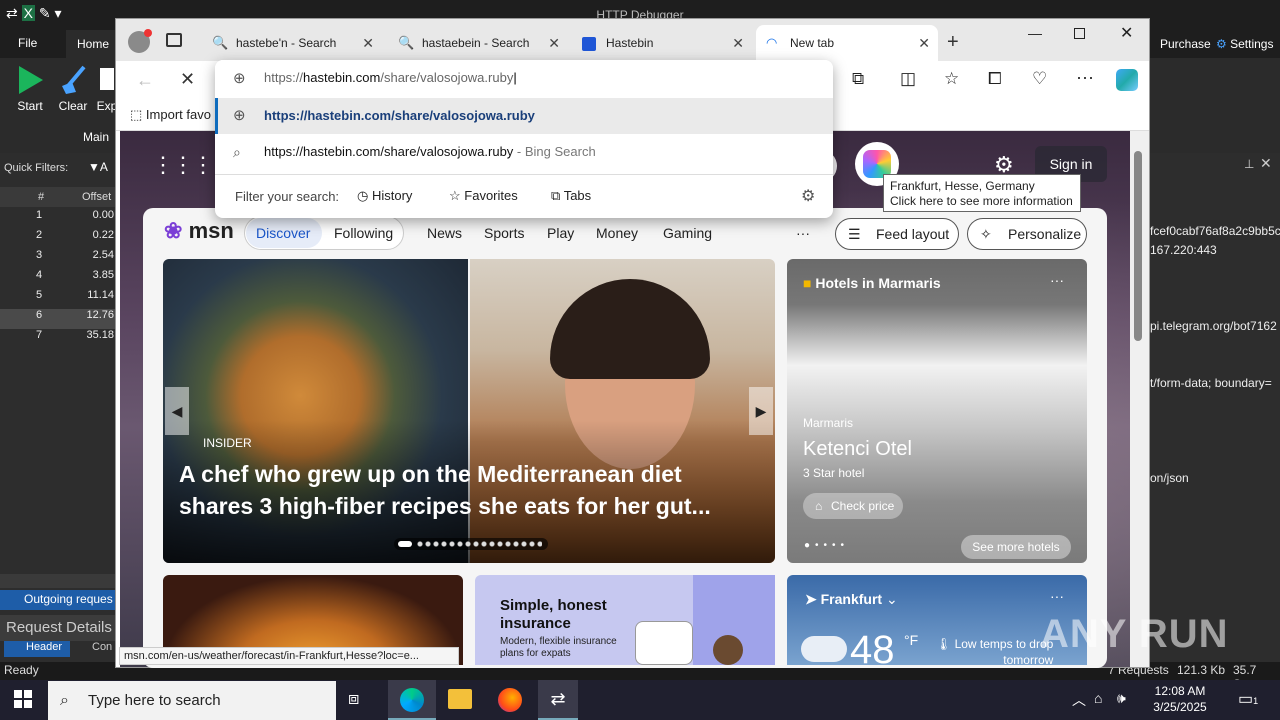 The height and width of the screenshot is (720, 1280). I want to click on scroll-thumb, so click(1138, 246).